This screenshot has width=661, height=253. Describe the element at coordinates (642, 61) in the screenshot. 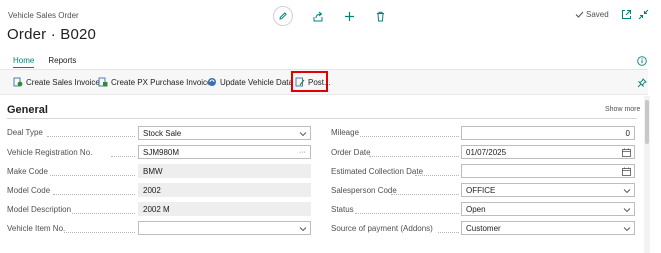

I see `info-icon` at that location.